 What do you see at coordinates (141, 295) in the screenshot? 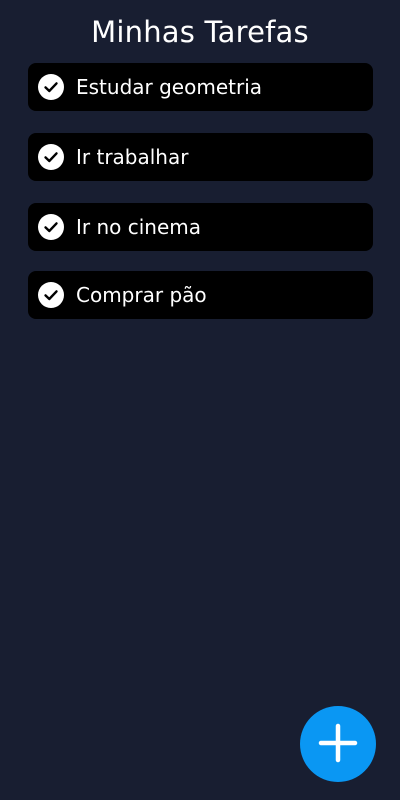
I see `task-label: Comprar pão` at bounding box center [141, 295].